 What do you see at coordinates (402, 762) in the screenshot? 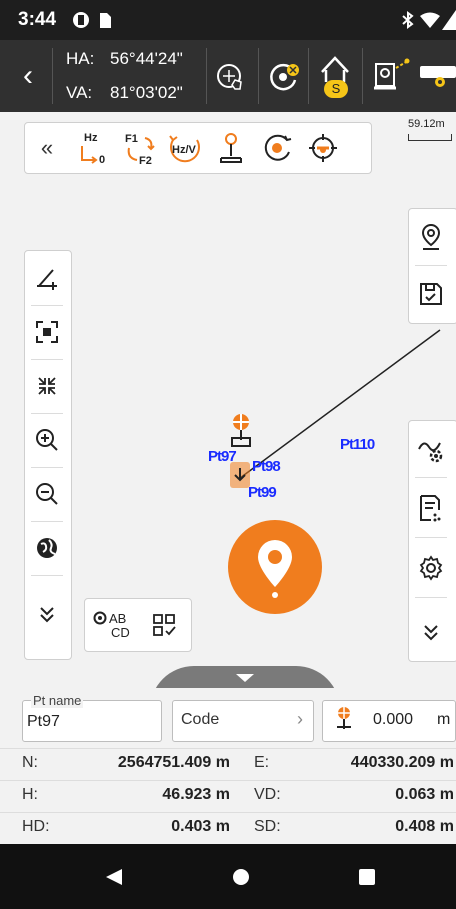
I see `e-value: 440330.209 m` at bounding box center [402, 762].